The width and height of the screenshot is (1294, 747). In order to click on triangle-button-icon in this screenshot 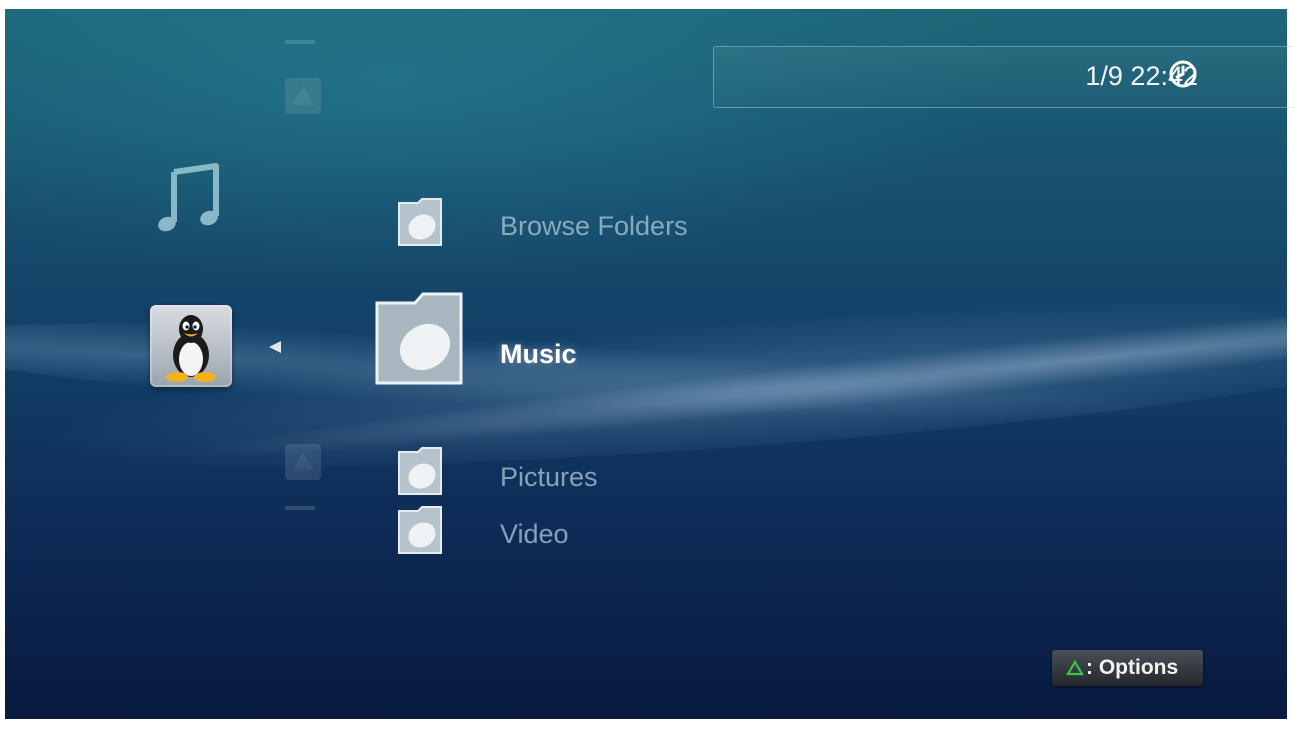, I will do `click(1075, 668)`.